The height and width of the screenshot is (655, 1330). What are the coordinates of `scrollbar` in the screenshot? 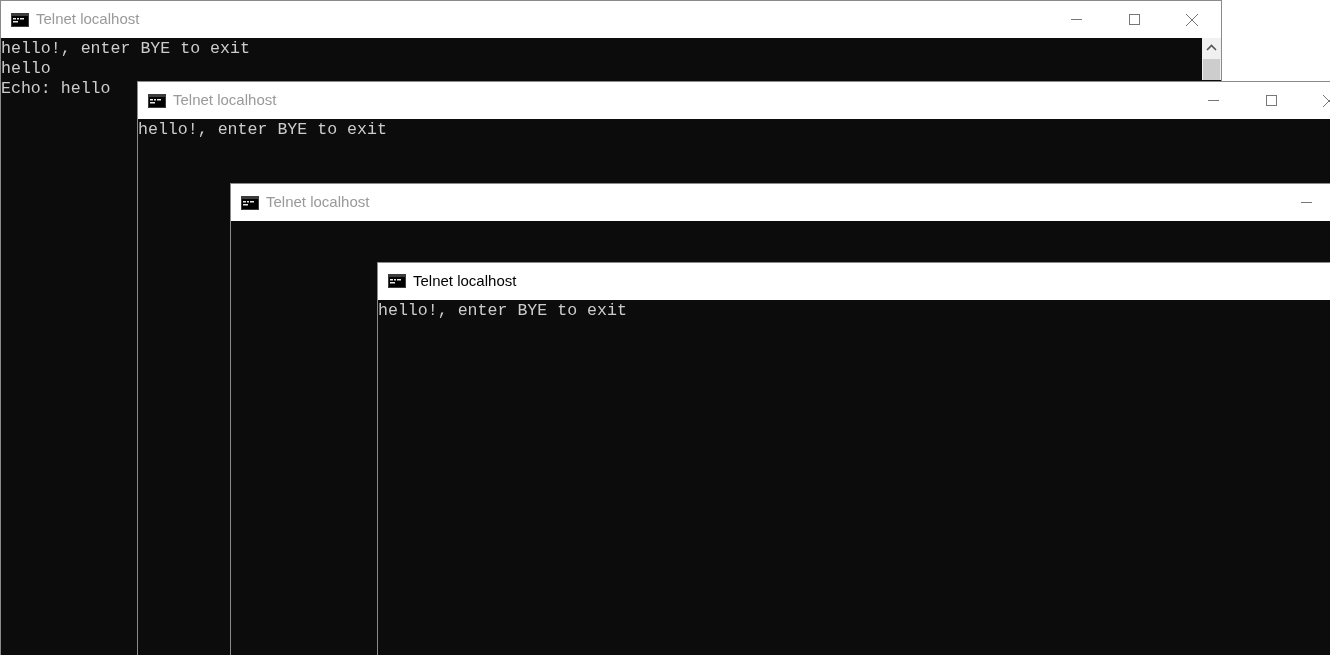 It's located at (1211, 59).